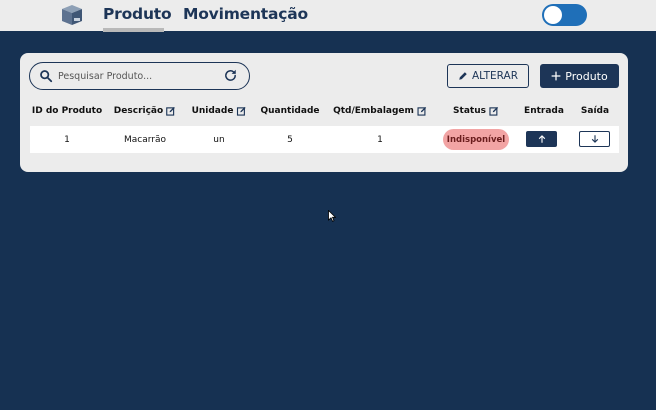  I want to click on search-icon, so click(46, 76).